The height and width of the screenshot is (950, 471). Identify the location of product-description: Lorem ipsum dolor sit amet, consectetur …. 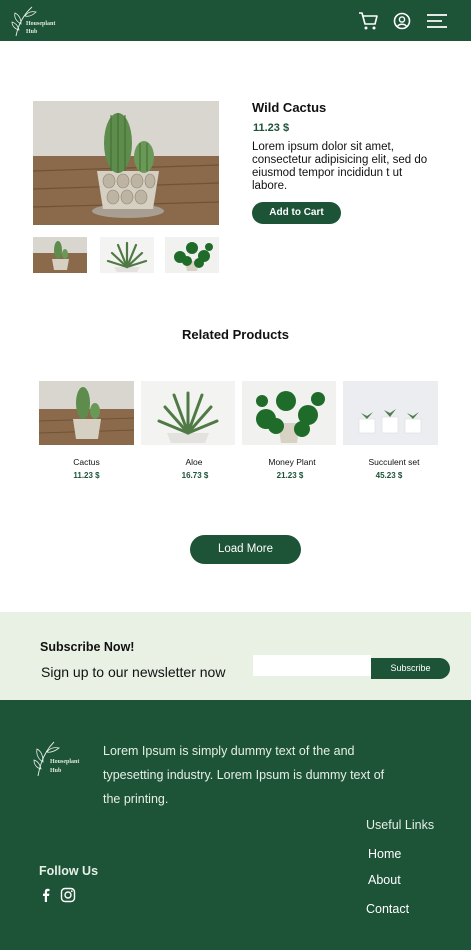
(340, 166).